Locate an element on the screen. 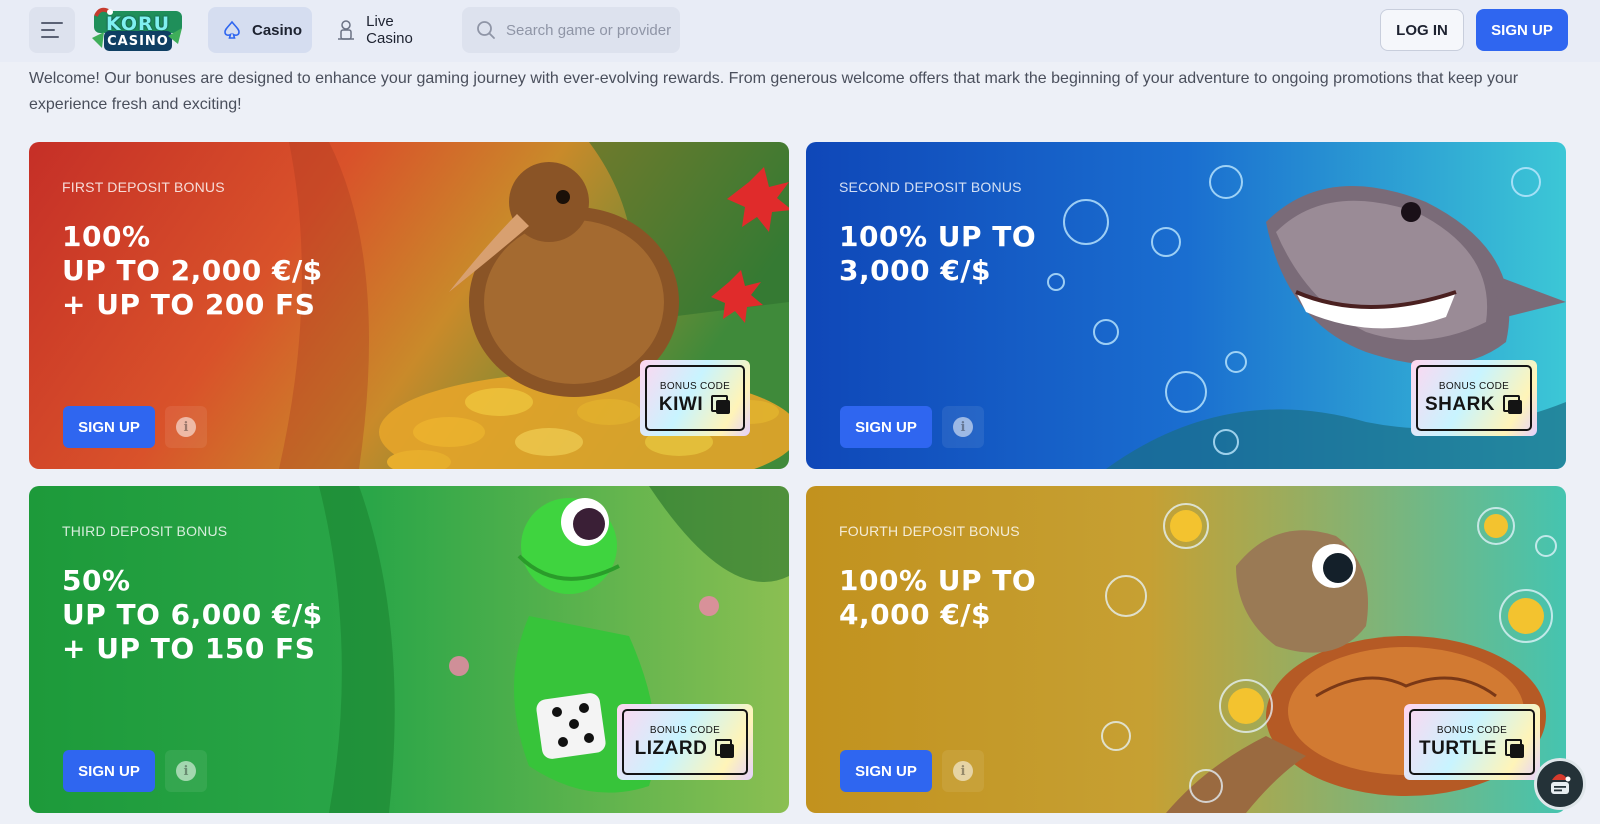  bonus-title: 100% UP TO 2,000 €/$ + UP TO 200 FS is located at coordinates (192, 270).